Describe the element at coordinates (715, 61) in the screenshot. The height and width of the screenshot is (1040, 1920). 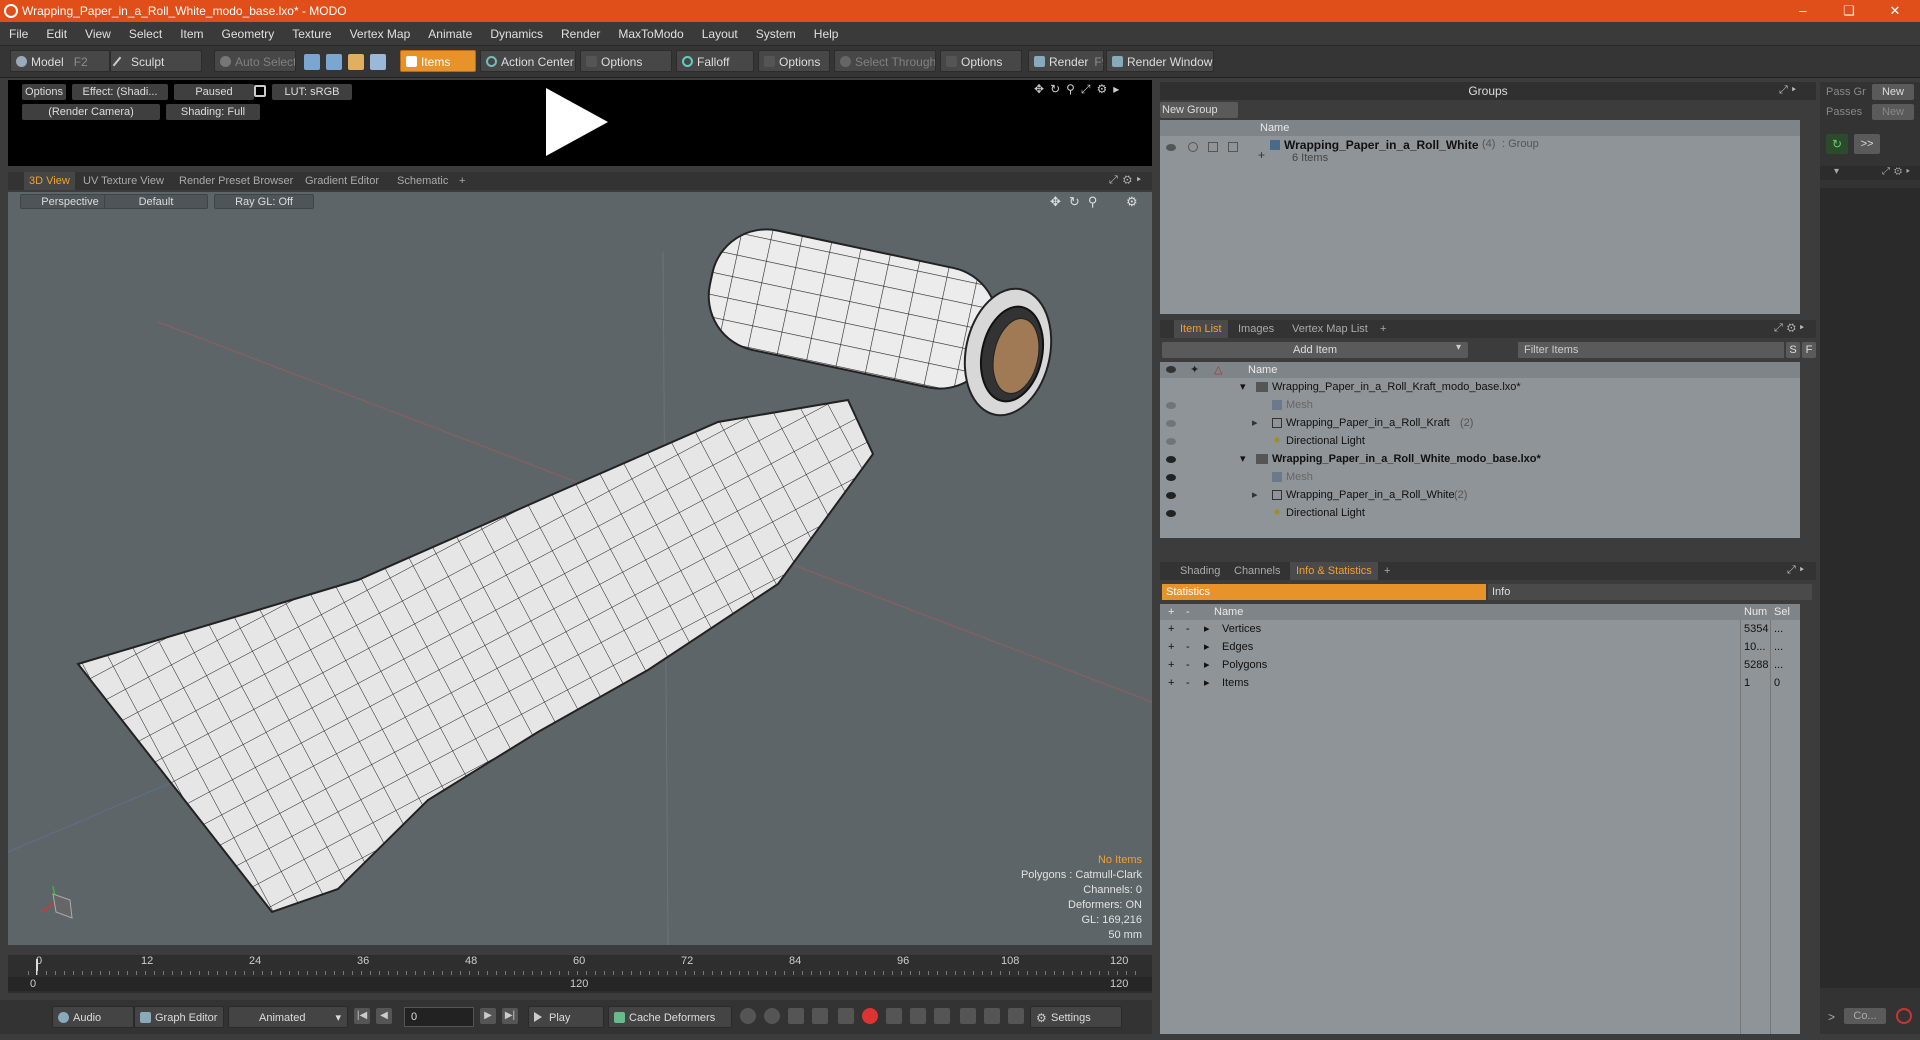
I see `falloff-button: Falloff` at that location.